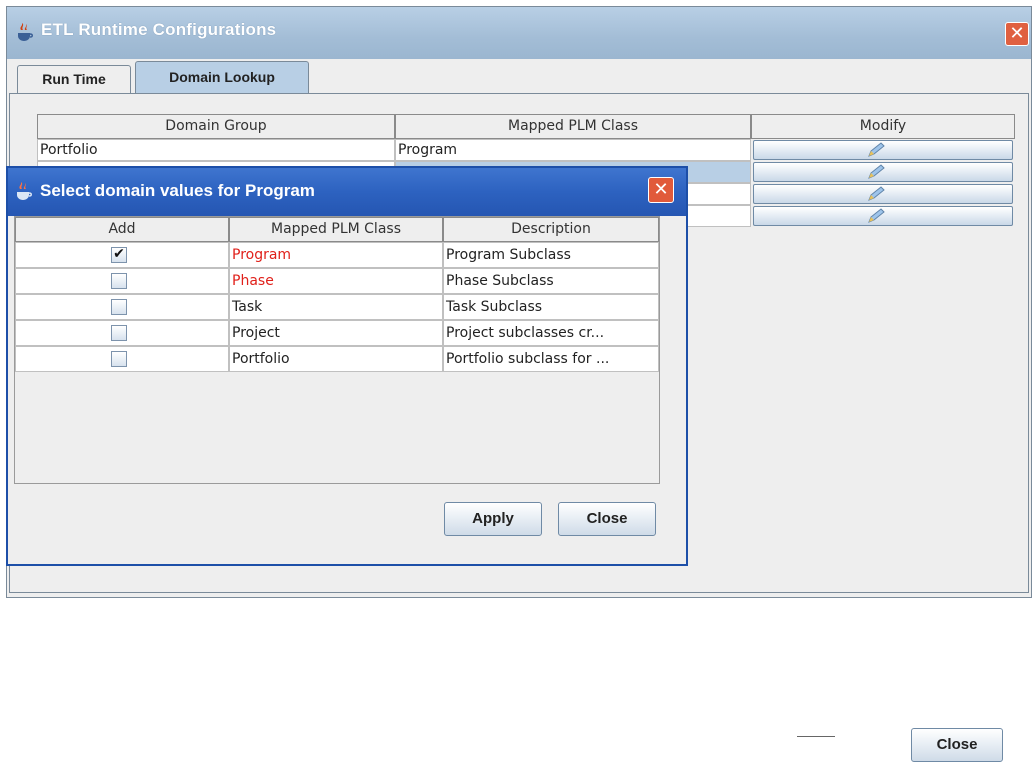 The height and width of the screenshot is (762, 1034). Describe the element at coordinates (122, 229) in the screenshot. I see `column-header-add: Add` at that location.